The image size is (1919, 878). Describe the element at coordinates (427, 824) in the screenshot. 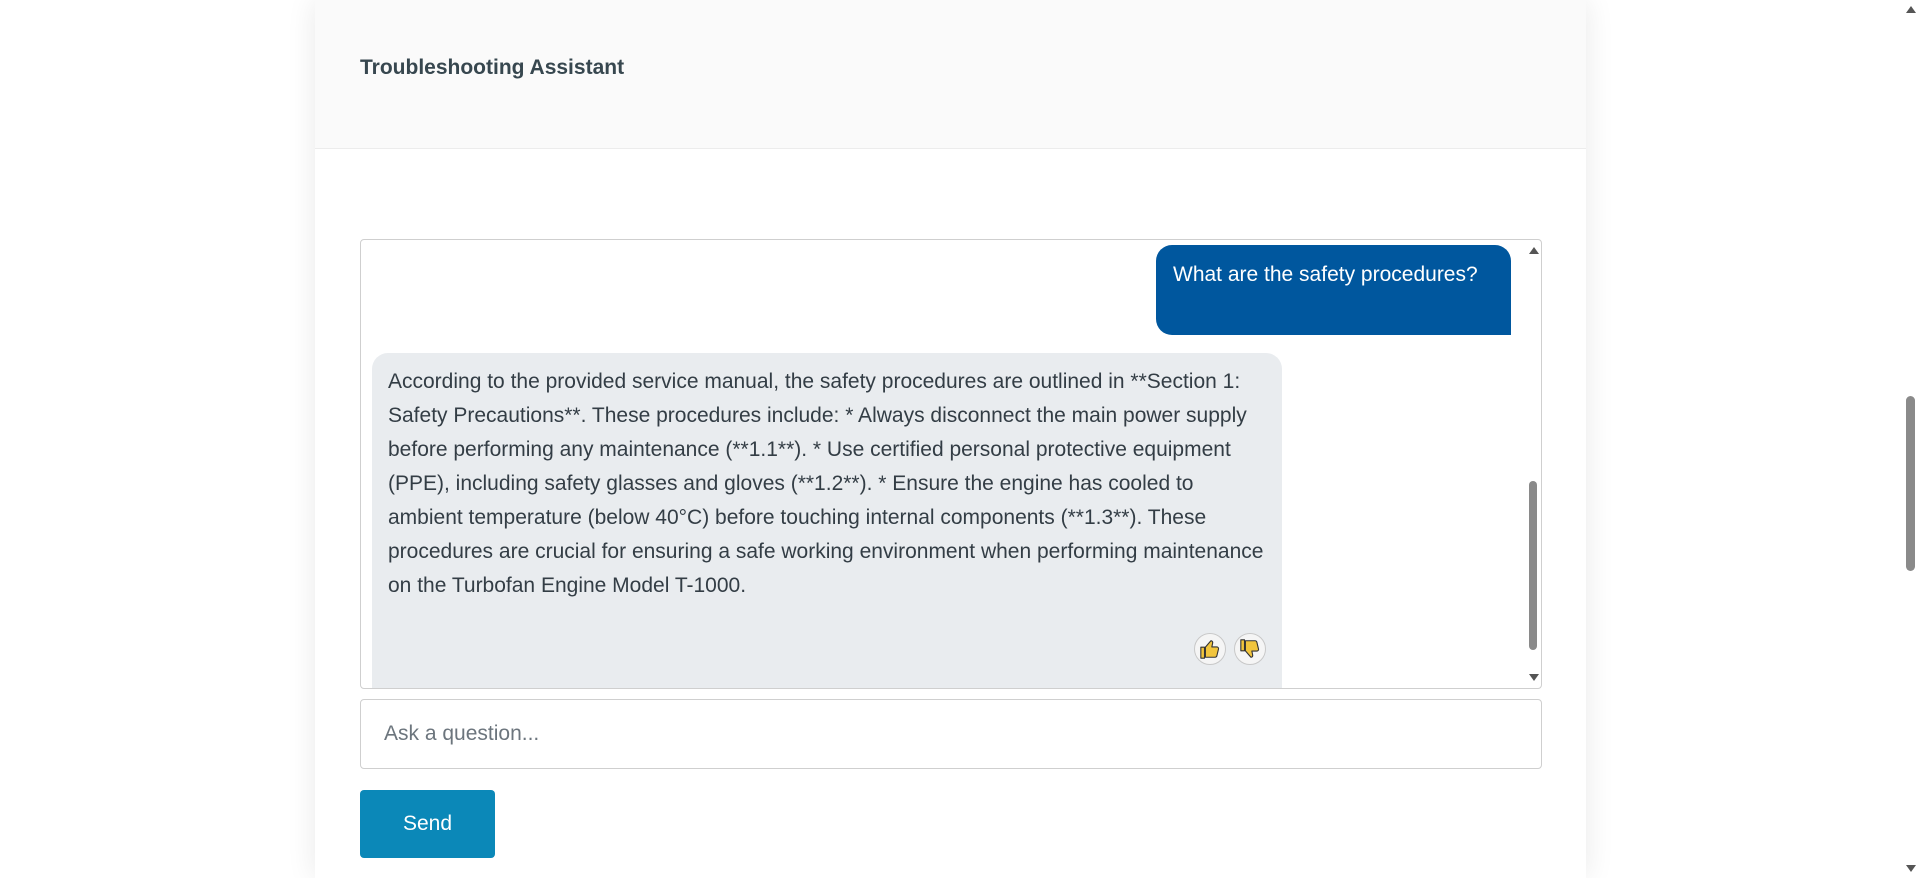

I see `send-button: Send` at that location.